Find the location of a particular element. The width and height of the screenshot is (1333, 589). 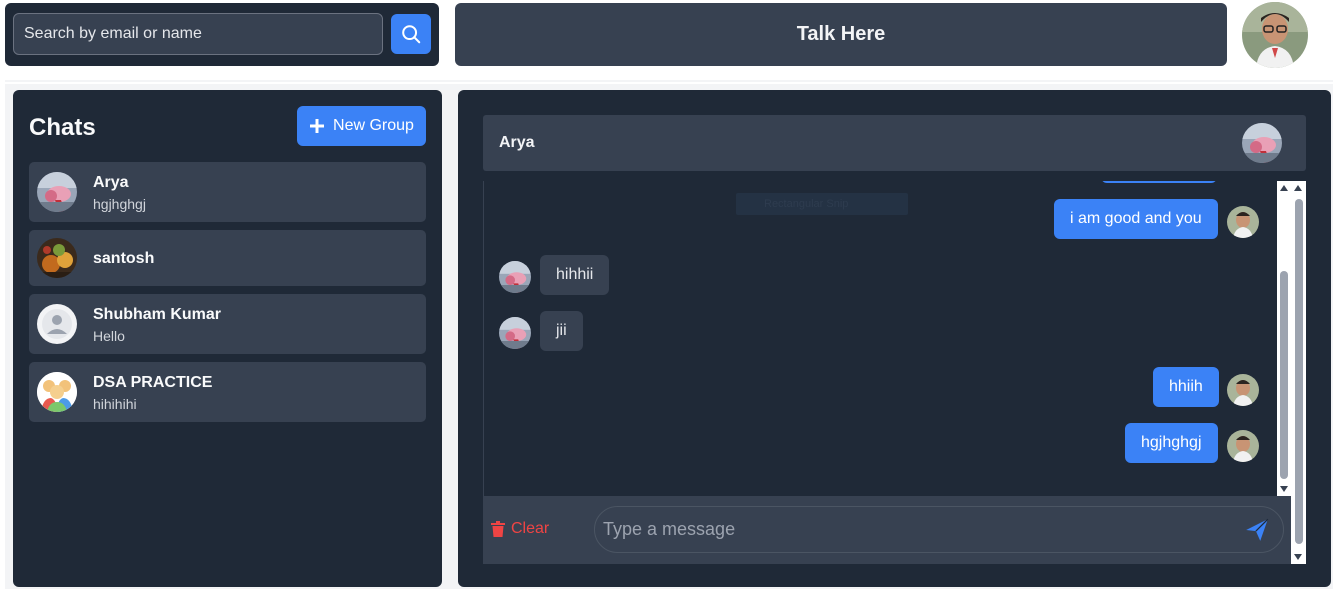

search-icon is located at coordinates (411, 34).